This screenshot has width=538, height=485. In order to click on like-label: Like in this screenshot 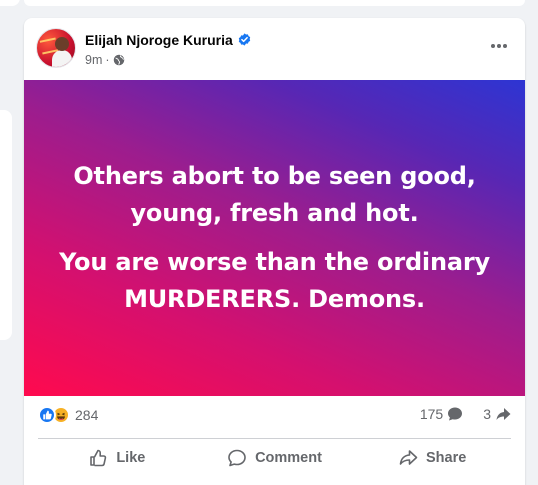, I will do `click(131, 458)`.